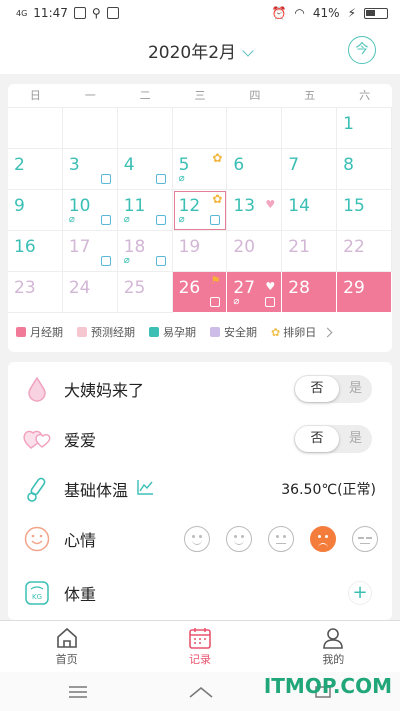 The height and width of the screenshot is (711, 400). I want to click on calendar-day: 24, so click(90, 292).